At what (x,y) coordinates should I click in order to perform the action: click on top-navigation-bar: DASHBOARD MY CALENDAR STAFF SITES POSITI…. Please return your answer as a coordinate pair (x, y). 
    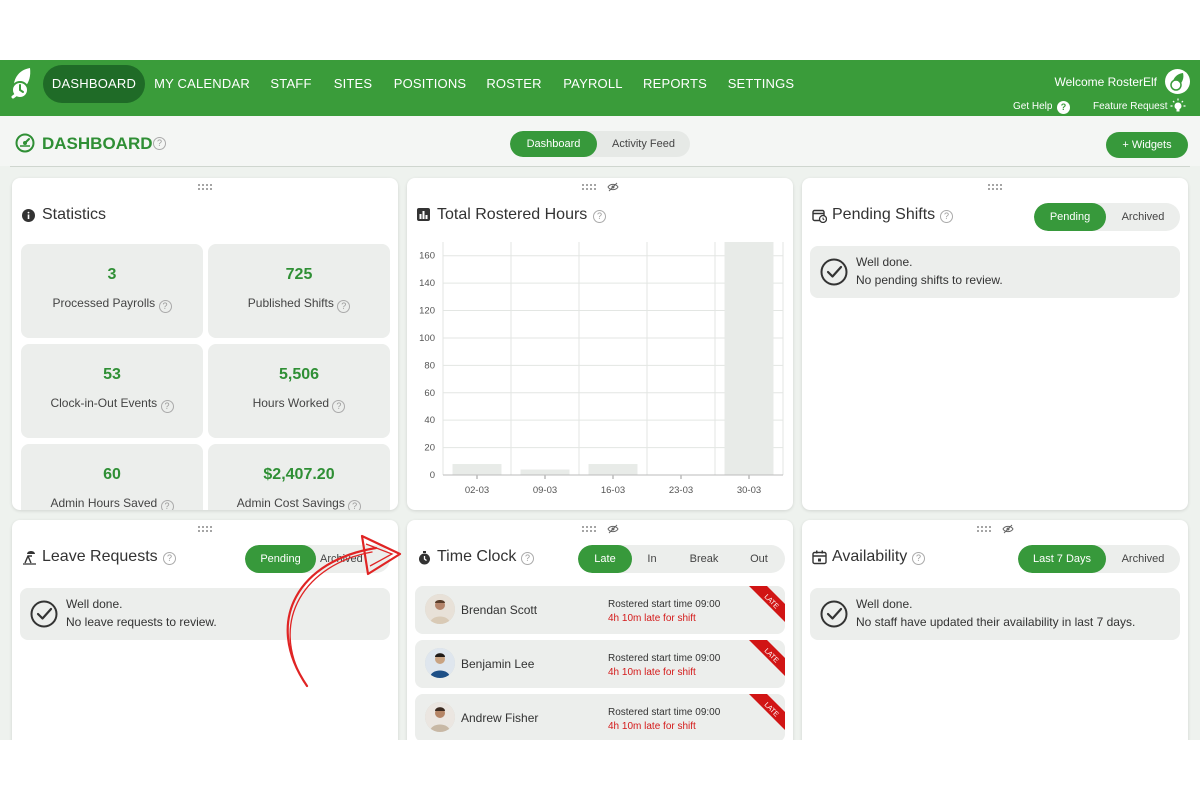
    Looking at the image, I should click on (600, 88).